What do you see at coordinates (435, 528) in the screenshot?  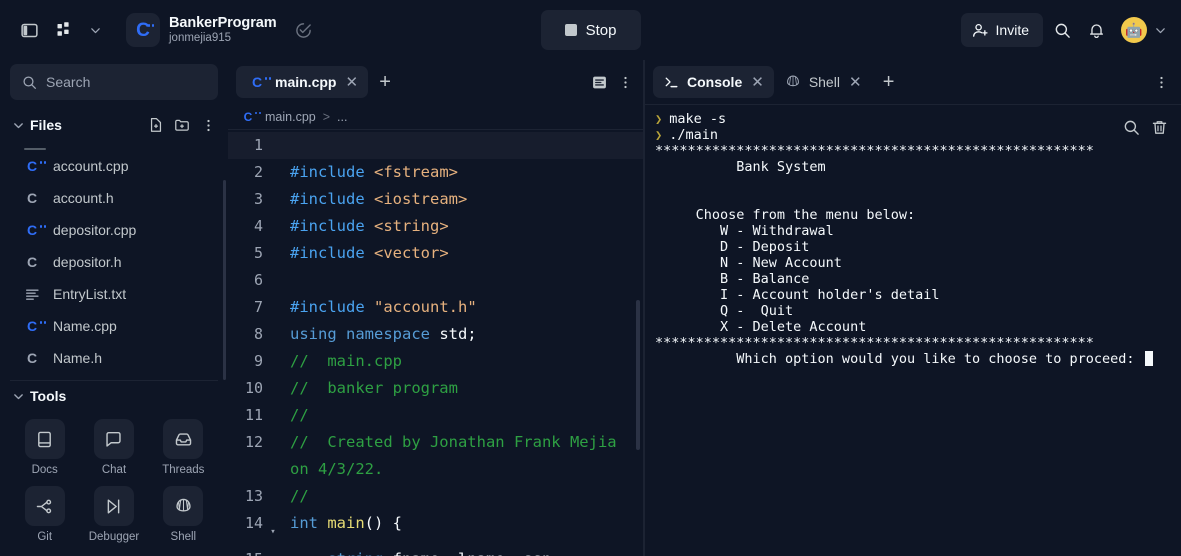 I see `code-line: 14 ▾ int main() {` at bounding box center [435, 528].